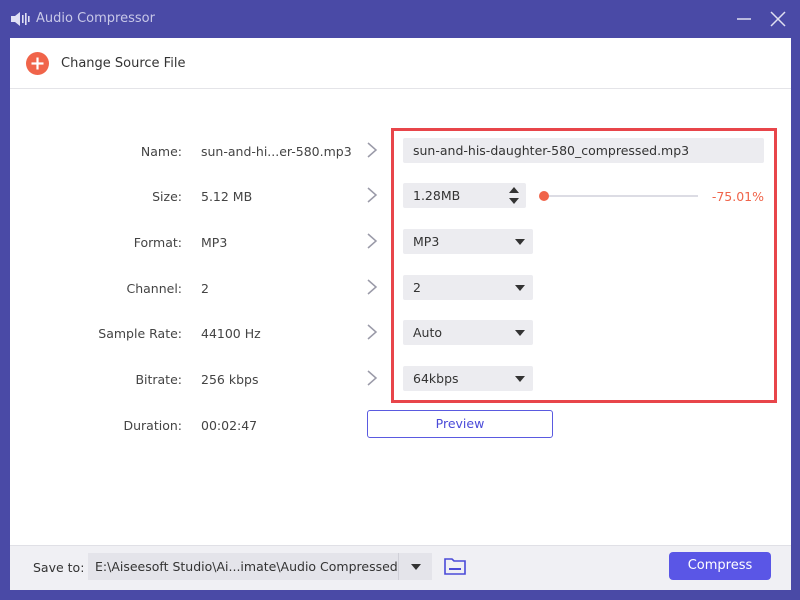 This screenshot has height=600, width=800. I want to click on source-name-value: sun-and-hi...er-580.mp3, so click(276, 151).